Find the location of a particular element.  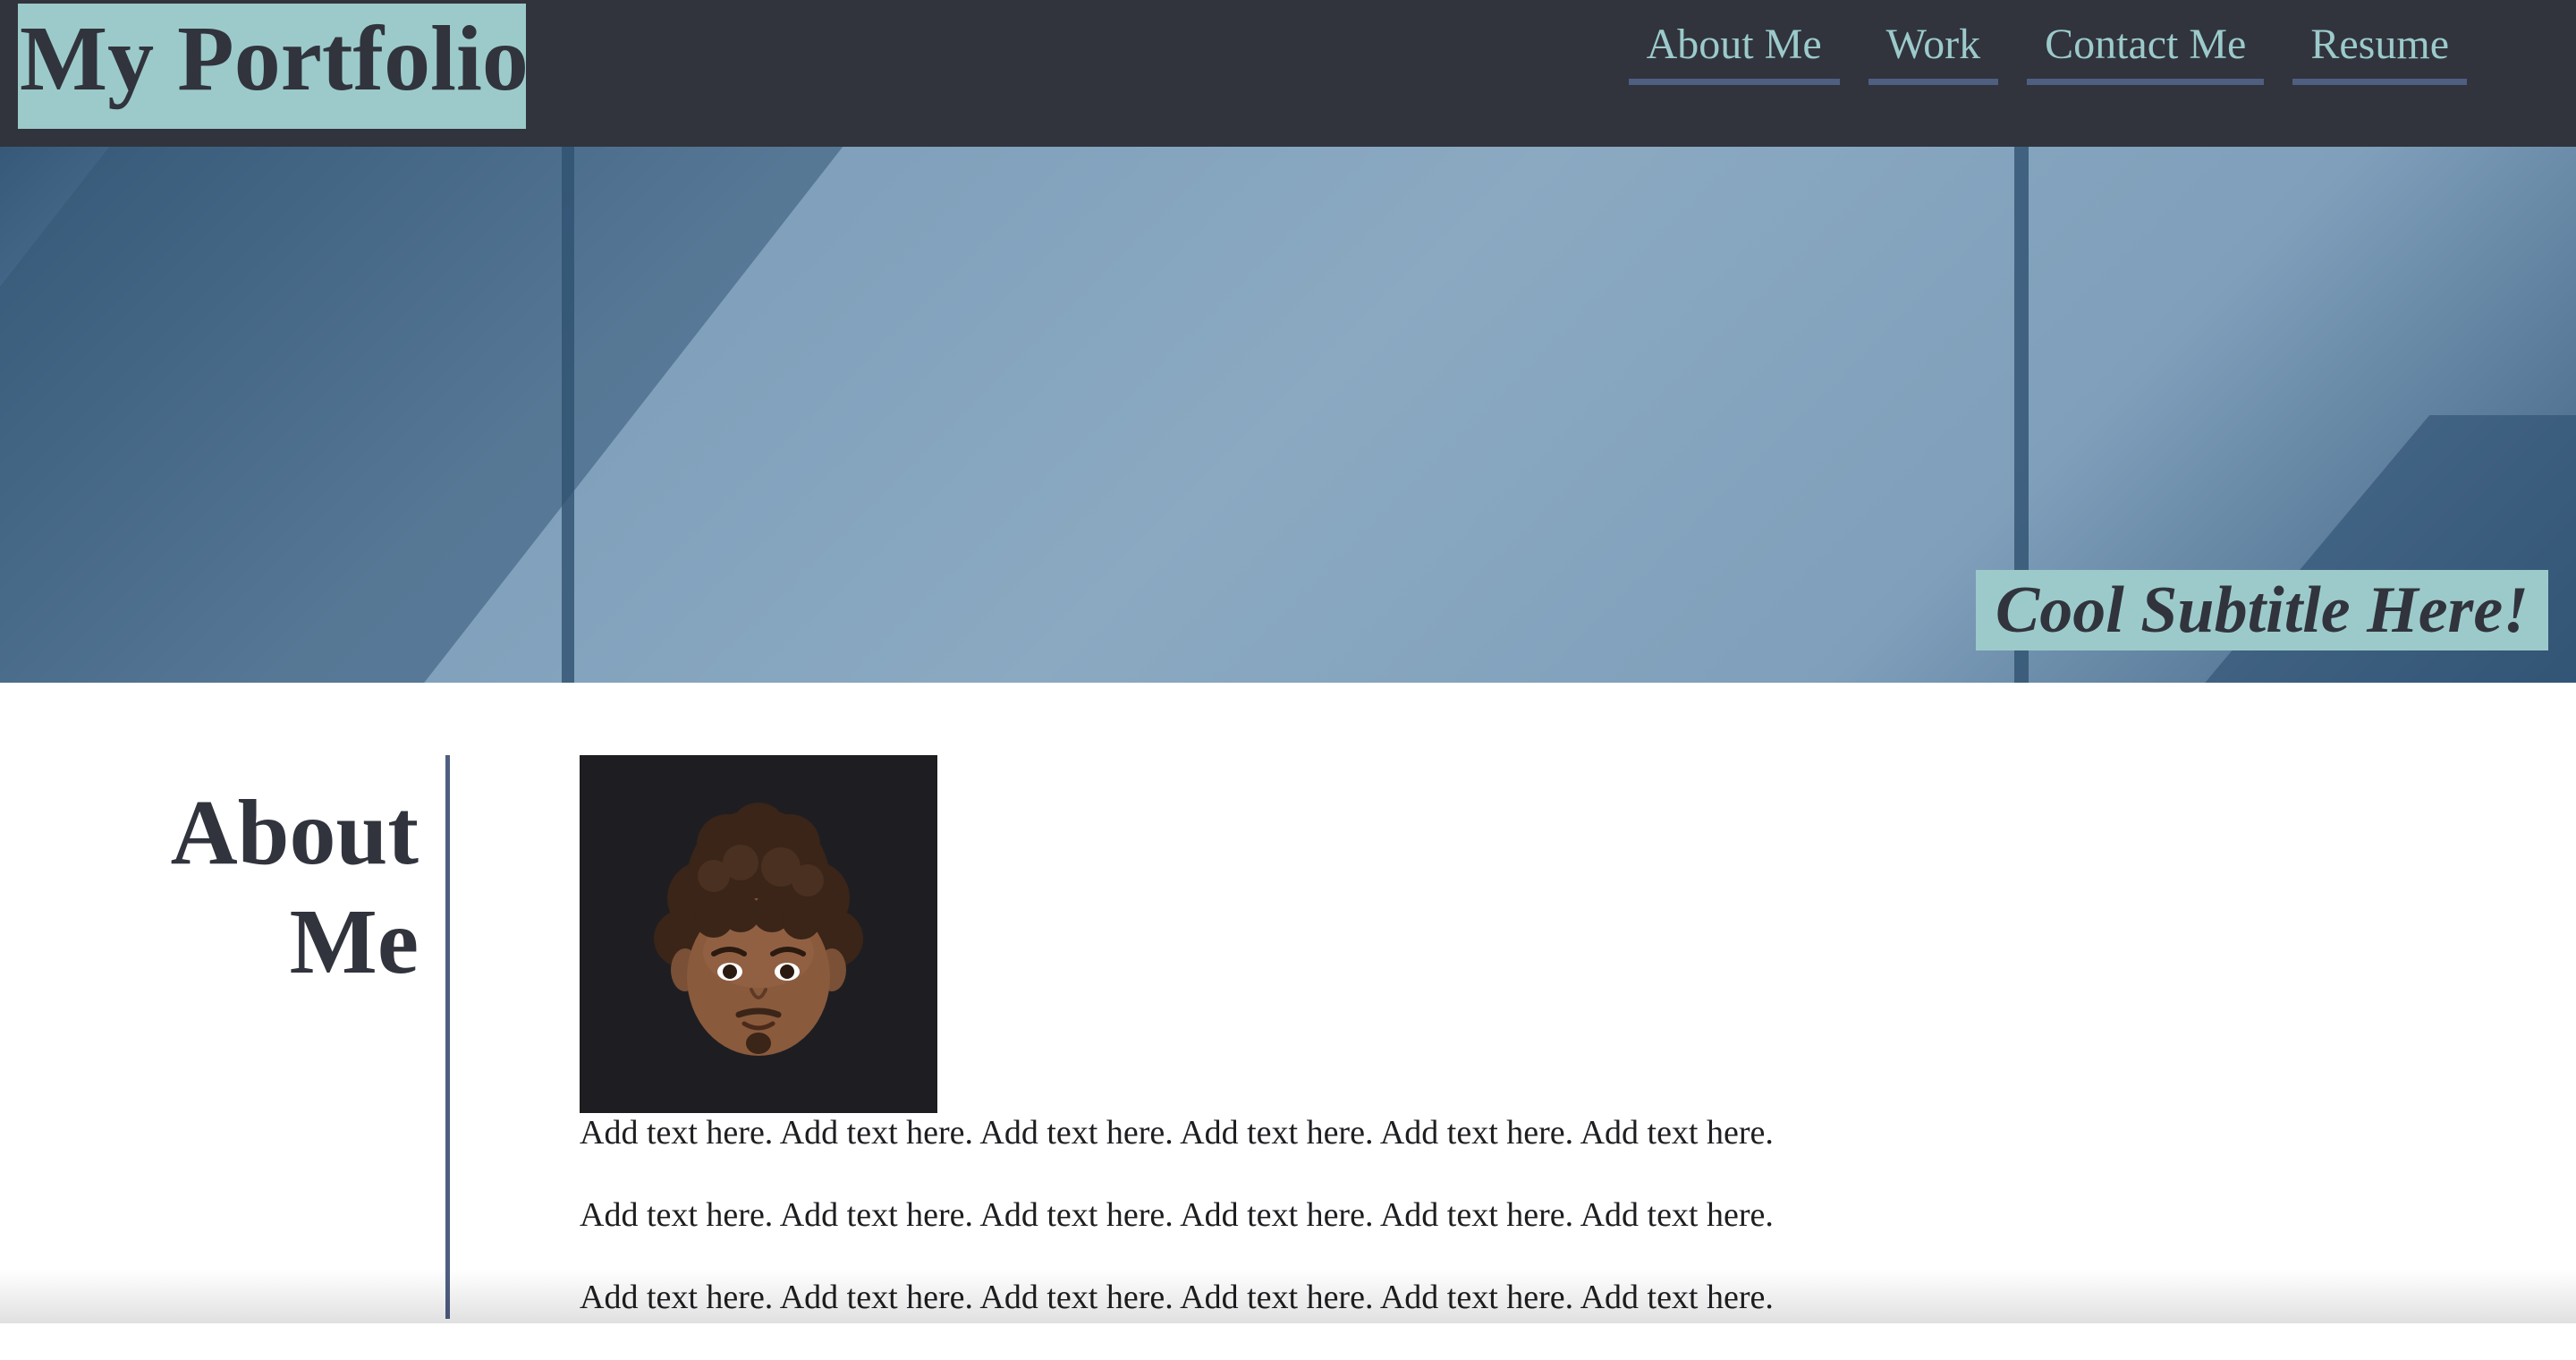

nav-link-contact-me: Contact Me is located at coordinates (2146, 50).